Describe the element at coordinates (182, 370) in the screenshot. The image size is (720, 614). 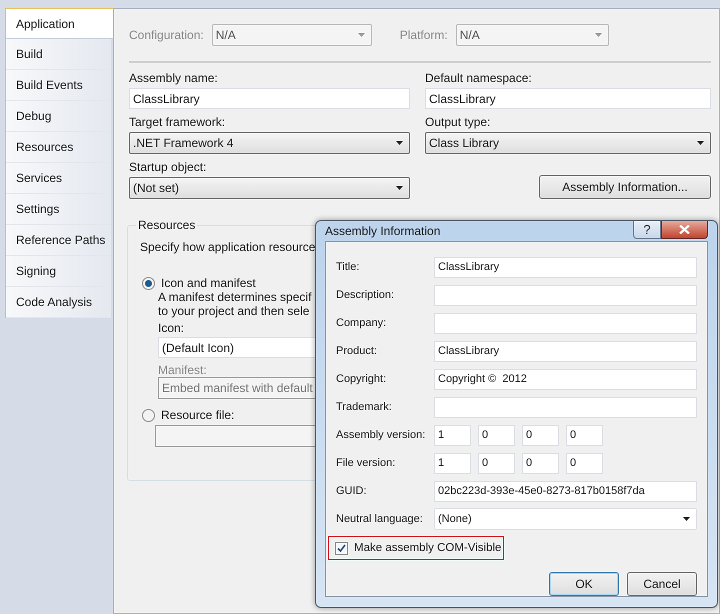
I see `manifest-label: Manifest:` at that location.